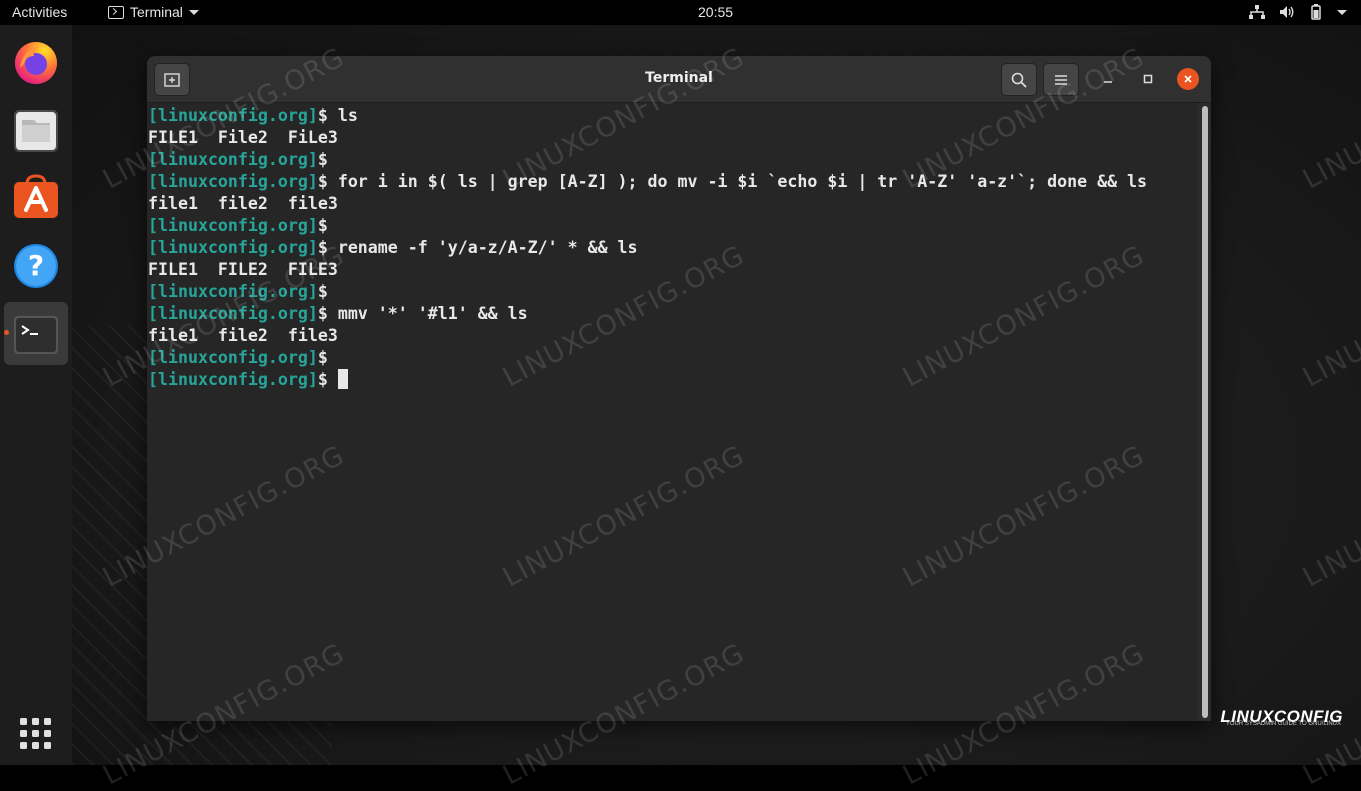 The image size is (1361, 791). I want to click on terminal-line: [linuxconfig.org]$ ls, so click(673, 116).